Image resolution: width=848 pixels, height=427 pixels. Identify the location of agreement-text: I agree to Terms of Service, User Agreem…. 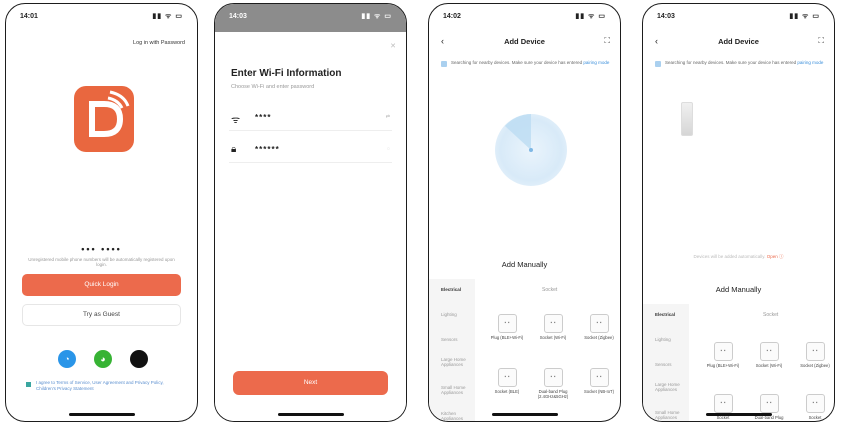
(109, 386).